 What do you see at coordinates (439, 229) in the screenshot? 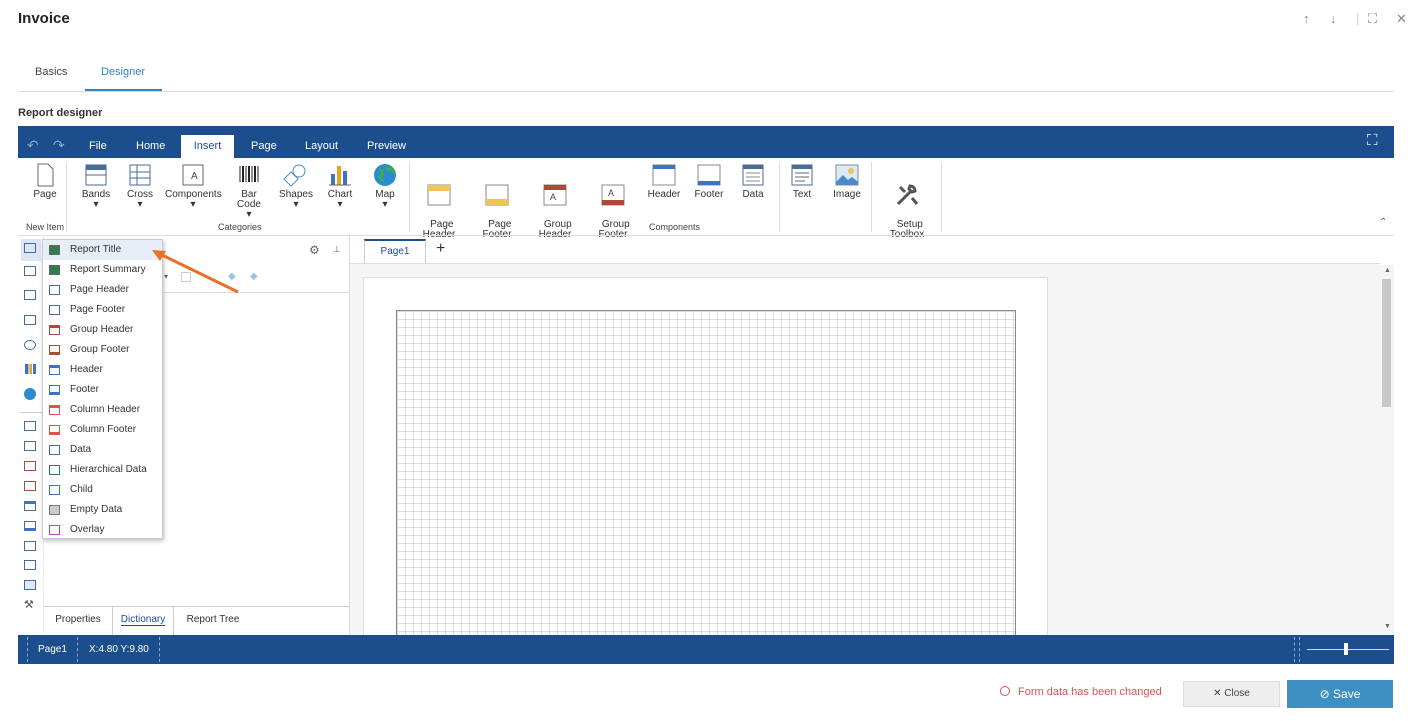
I see `button-label: Page Header` at bounding box center [439, 229].